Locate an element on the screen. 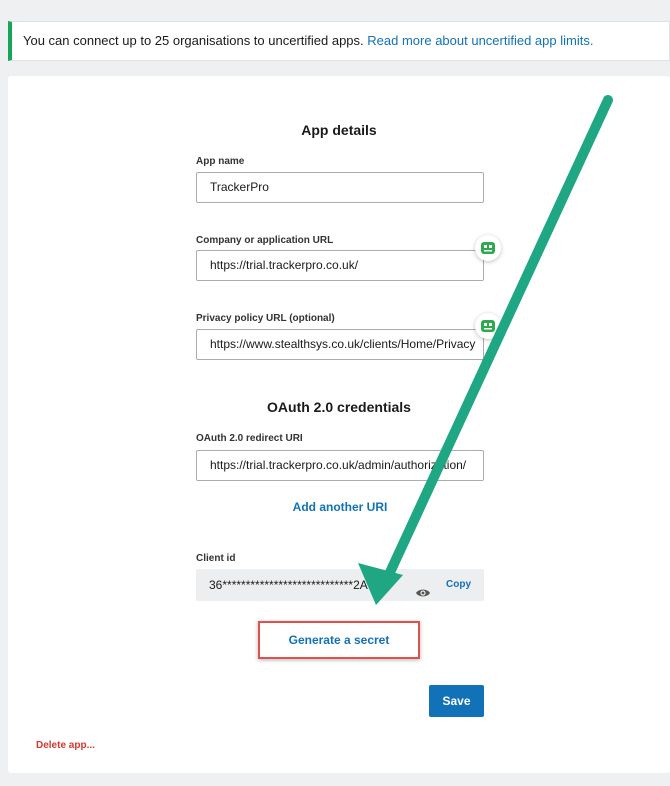 Image resolution: width=670 pixels, height=786 pixels. client-id-label: Client id is located at coordinates (216, 558).